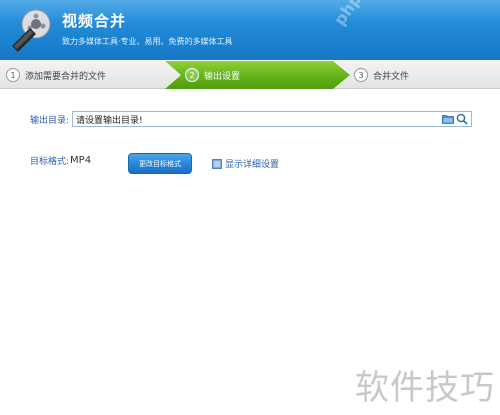  What do you see at coordinates (252, 165) in the screenshot?
I see `show-details-label: 显示详细设置` at bounding box center [252, 165].